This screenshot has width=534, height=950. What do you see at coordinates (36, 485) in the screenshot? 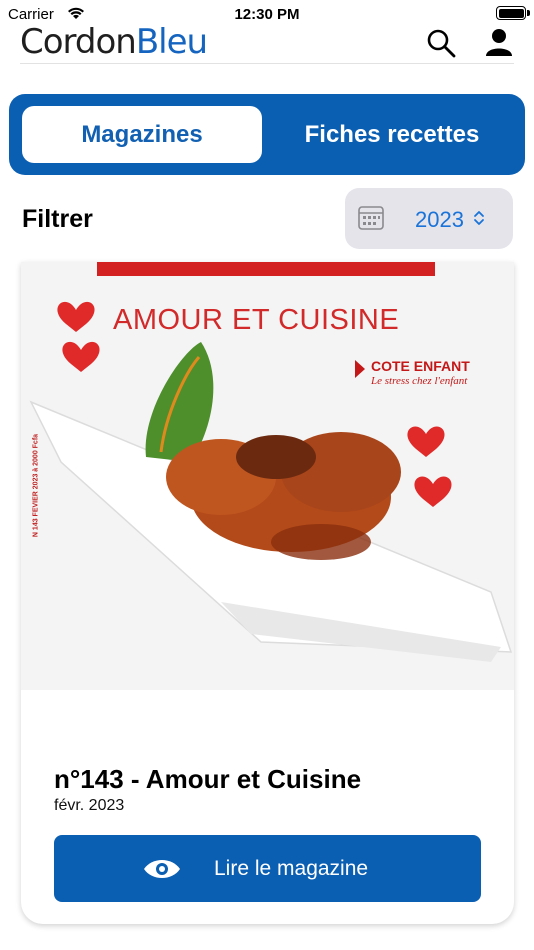
I see `cover-side-text: N 143 FEVIER 2023 à 2000 Fcfa` at bounding box center [36, 485].